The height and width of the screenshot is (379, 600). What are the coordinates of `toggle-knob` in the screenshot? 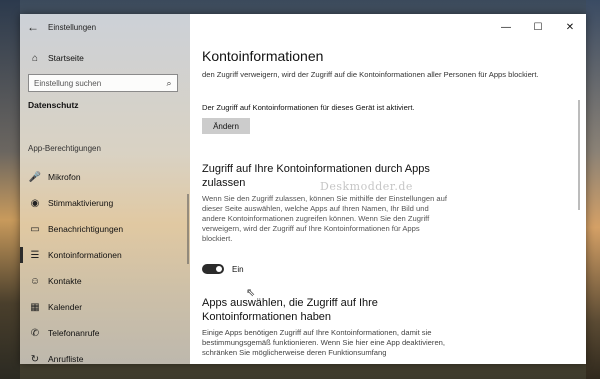 It's located at (219, 269).